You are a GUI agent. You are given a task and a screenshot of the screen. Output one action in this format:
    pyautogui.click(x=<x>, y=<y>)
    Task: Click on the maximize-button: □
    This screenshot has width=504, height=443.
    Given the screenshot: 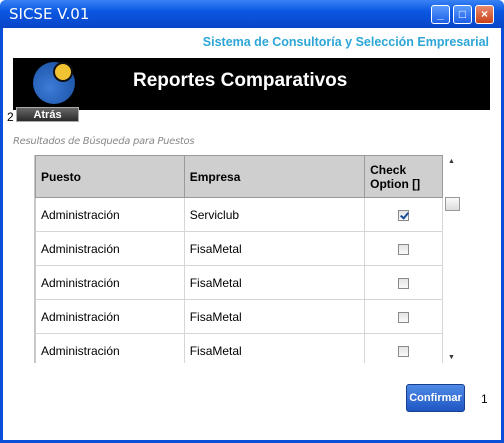 What is the action you would take?
    pyautogui.click(x=462, y=14)
    